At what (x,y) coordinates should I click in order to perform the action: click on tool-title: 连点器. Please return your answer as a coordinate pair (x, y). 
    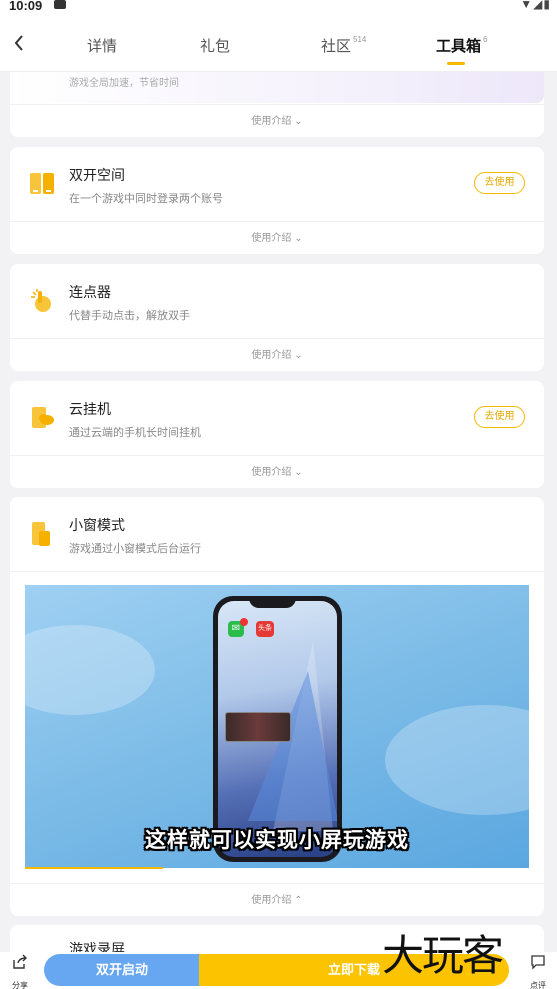
    Looking at the image, I should click on (90, 292).